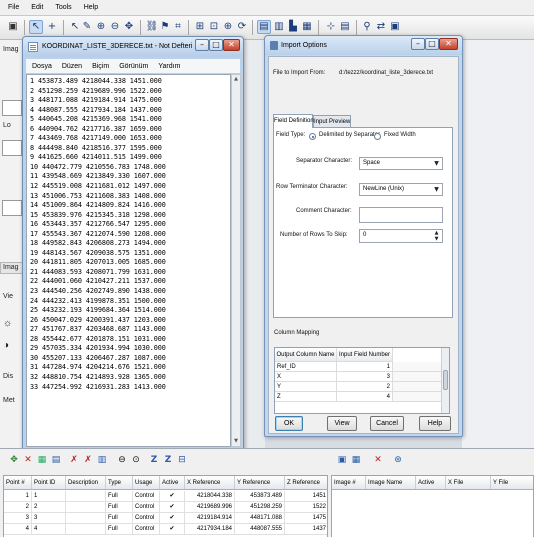 The width and height of the screenshot is (534, 537). What do you see at coordinates (119, 482) in the screenshot?
I see `gcp-col-type: Type` at bounding box center [119, 482].